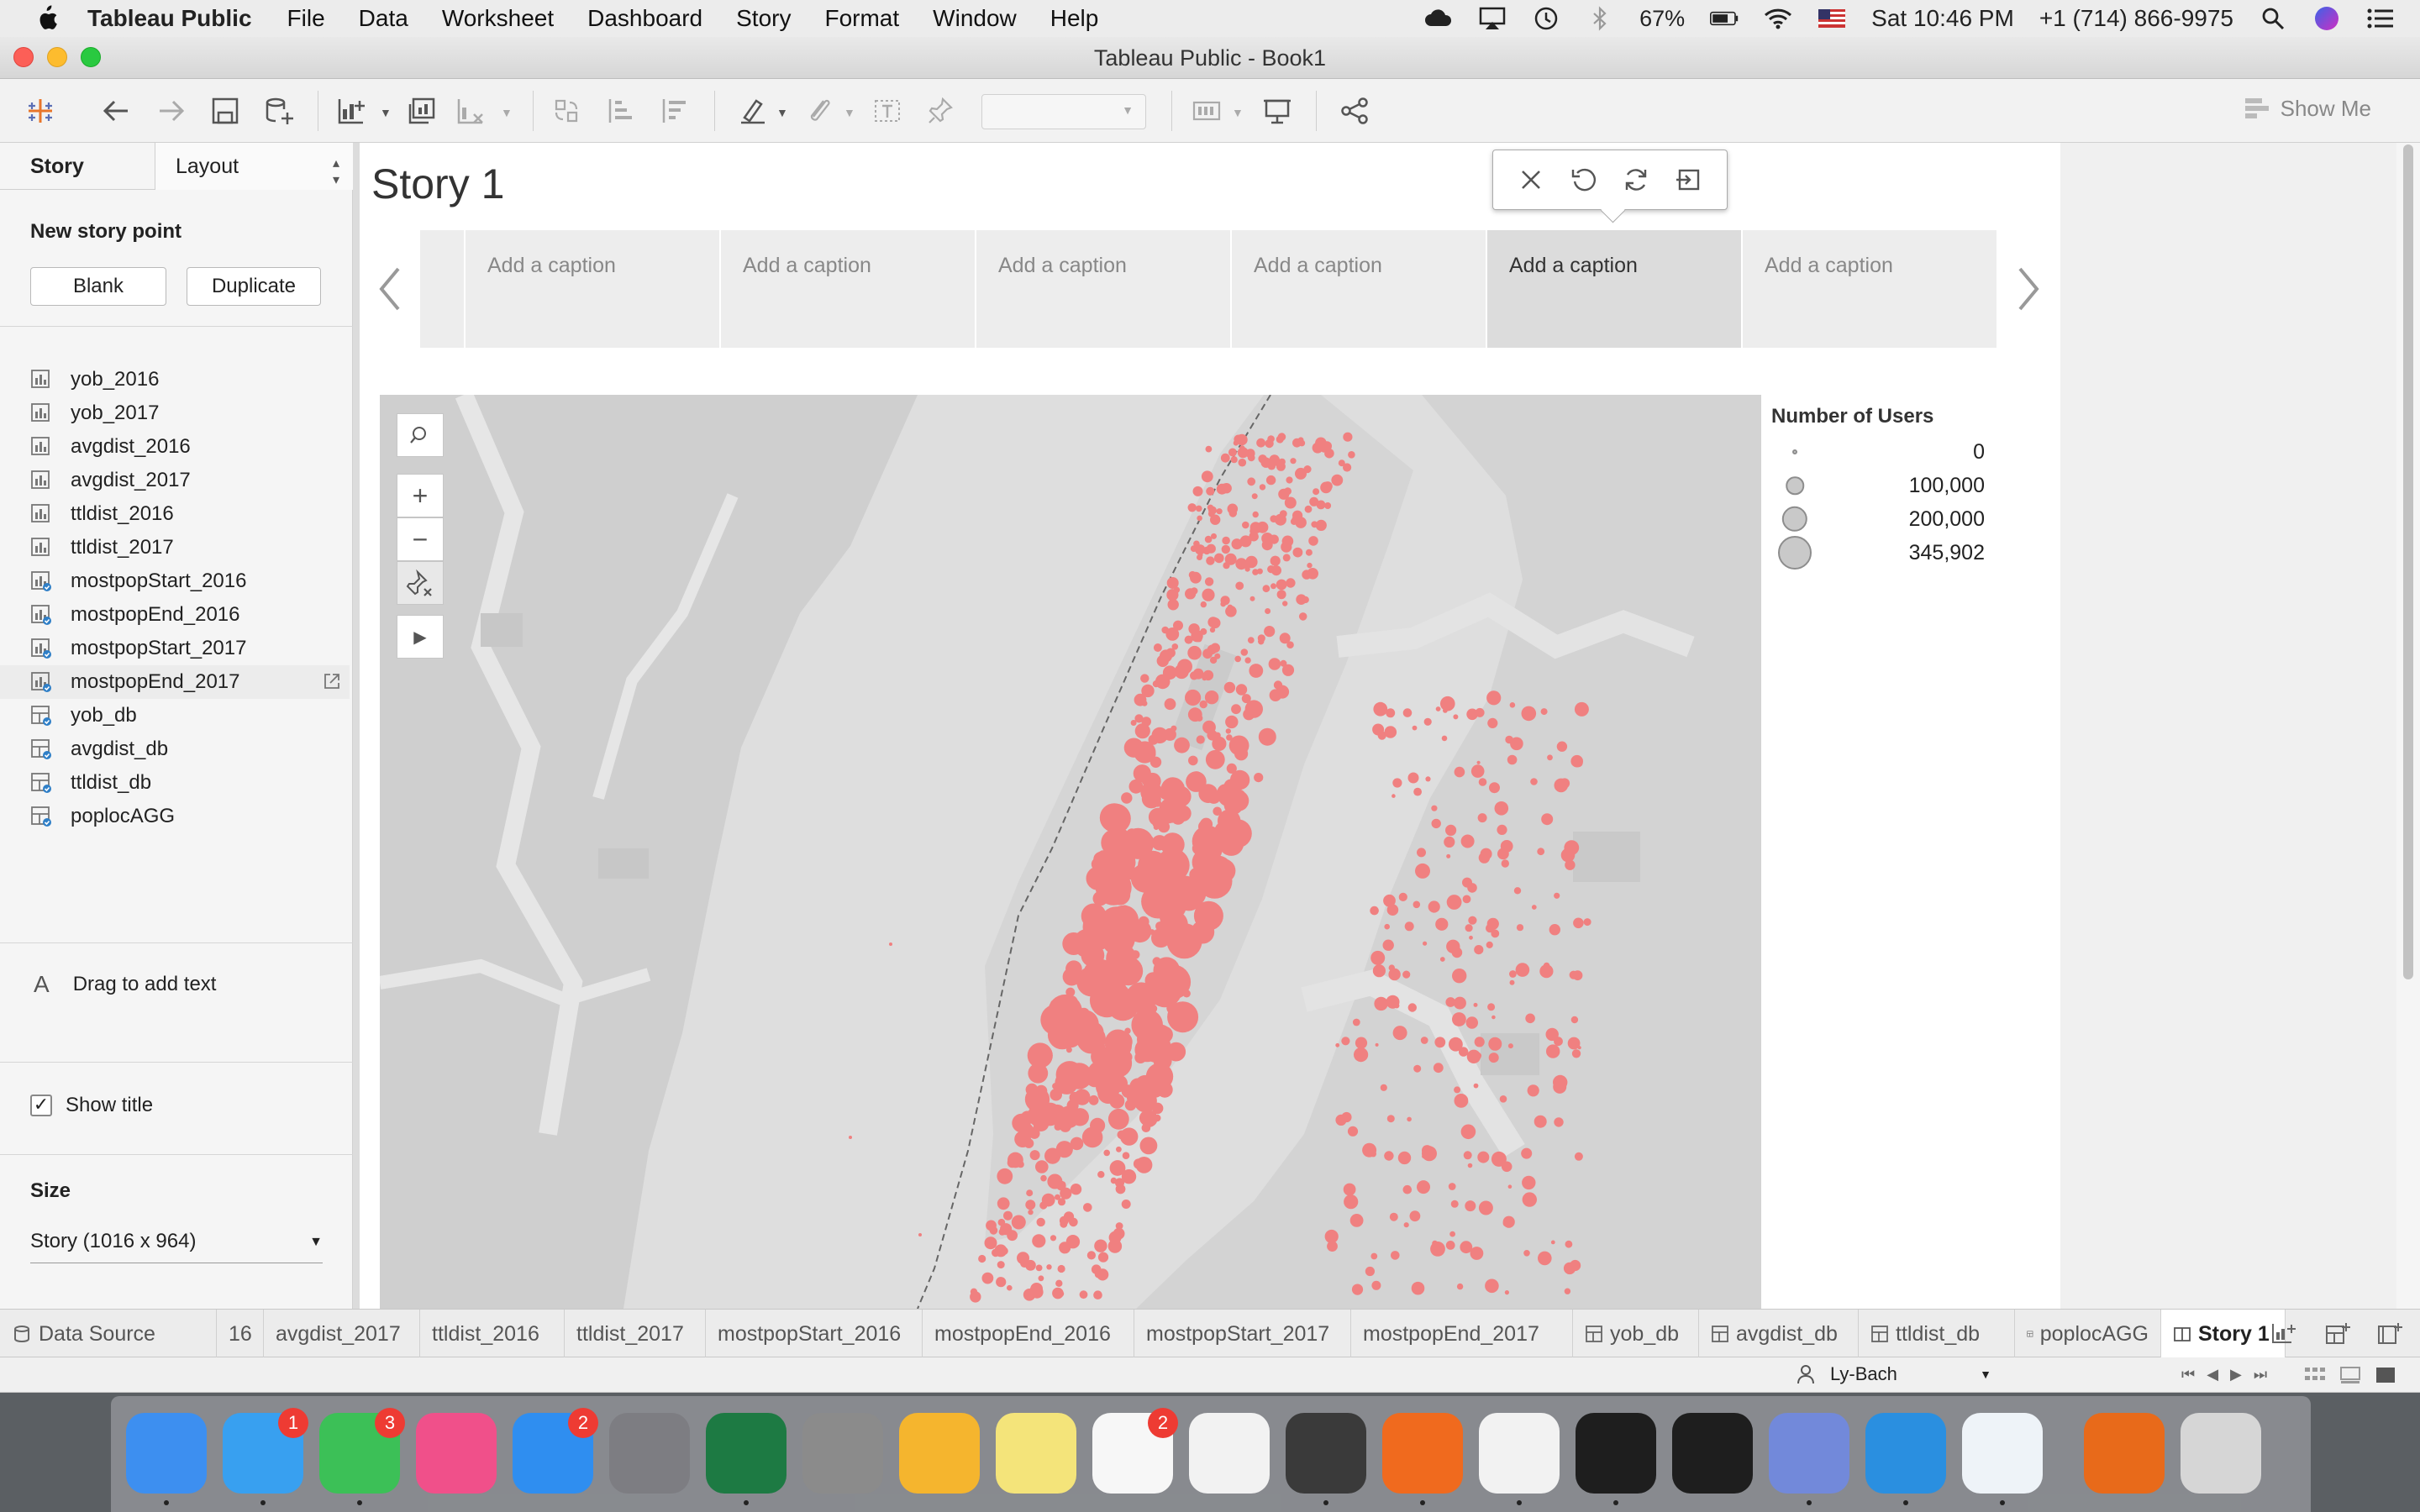  Describe the element at coordinates (2283, 1334) in the screenshot. I see `new-worksheet-tab-icon` at that location.